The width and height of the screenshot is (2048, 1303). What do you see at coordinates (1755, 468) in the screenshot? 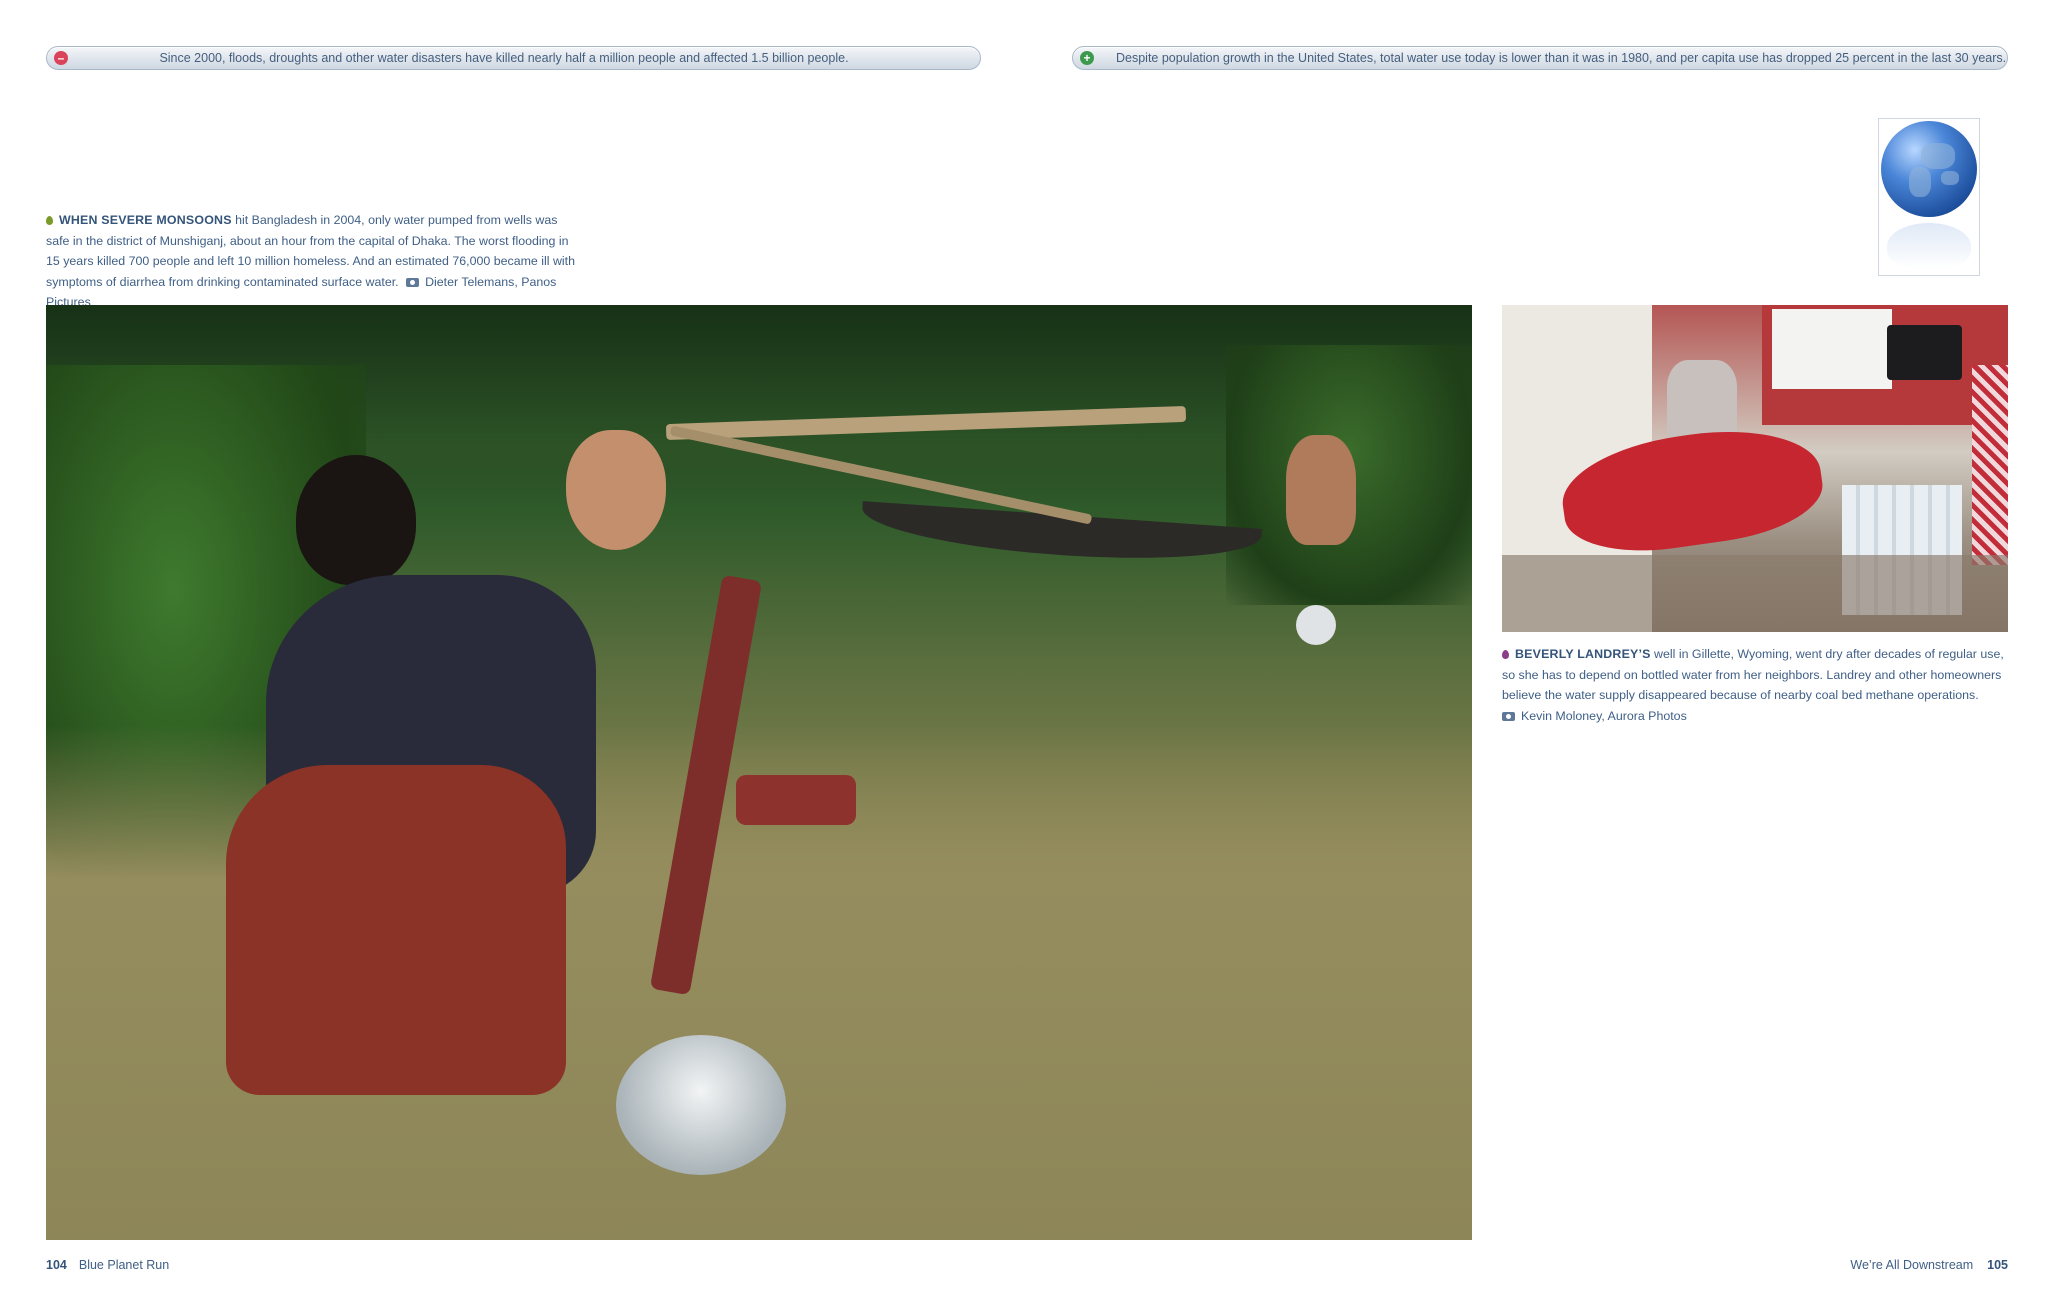
I see `kitchen-photo` at bounding box center [1755, 468].